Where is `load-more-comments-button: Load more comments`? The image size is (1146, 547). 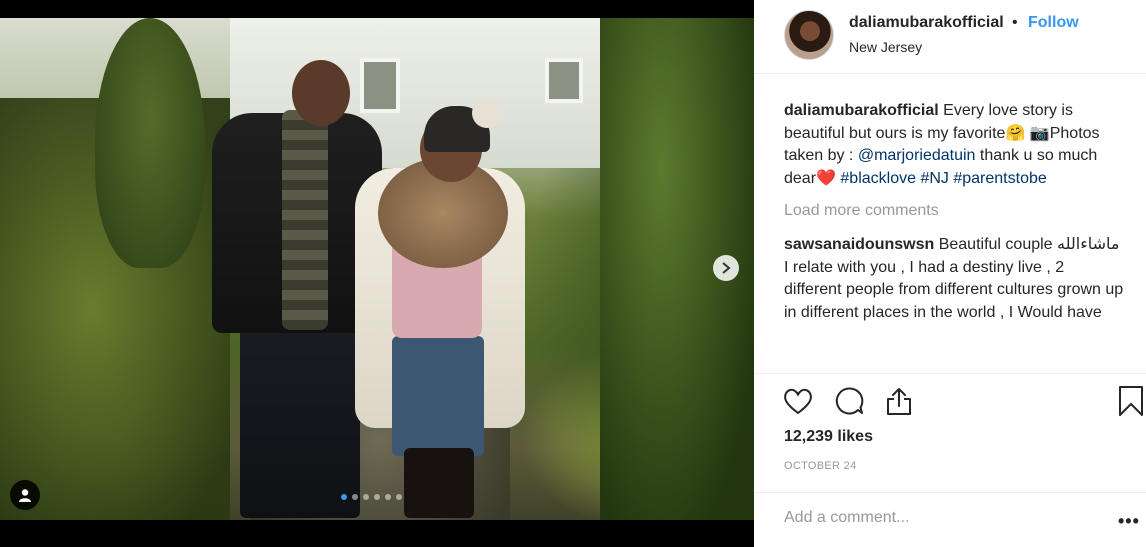
load-more-comments-button: Load more comments is located at coordinates (954, 211).